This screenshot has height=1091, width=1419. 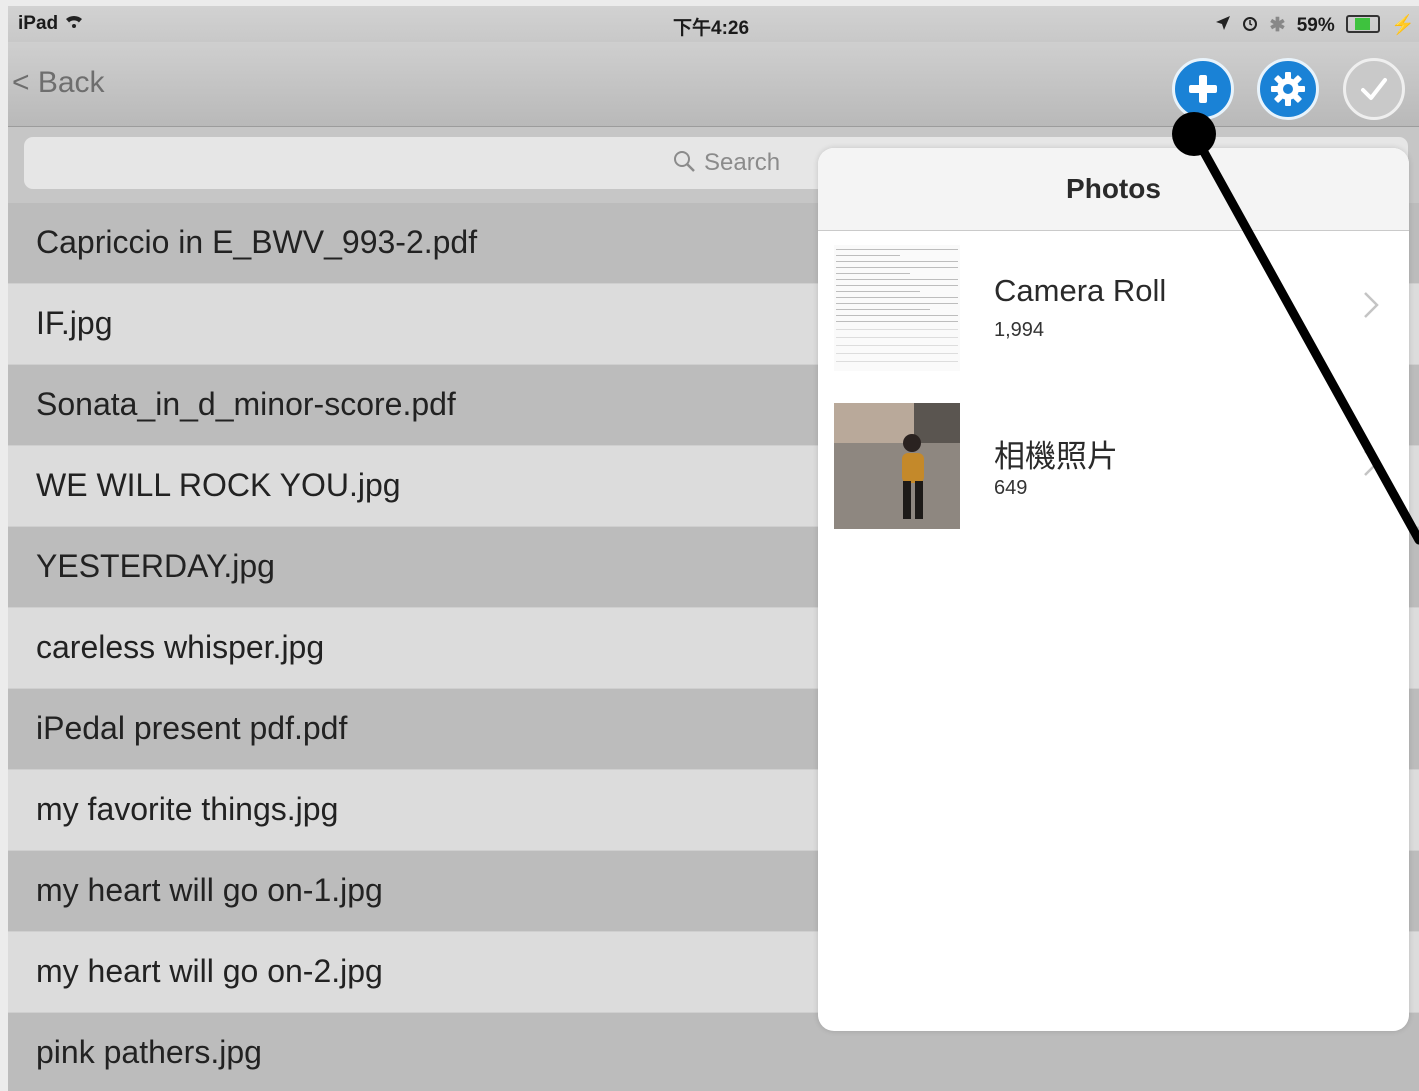 I want to click on album-count: 649, so click(x=1011, y=488).